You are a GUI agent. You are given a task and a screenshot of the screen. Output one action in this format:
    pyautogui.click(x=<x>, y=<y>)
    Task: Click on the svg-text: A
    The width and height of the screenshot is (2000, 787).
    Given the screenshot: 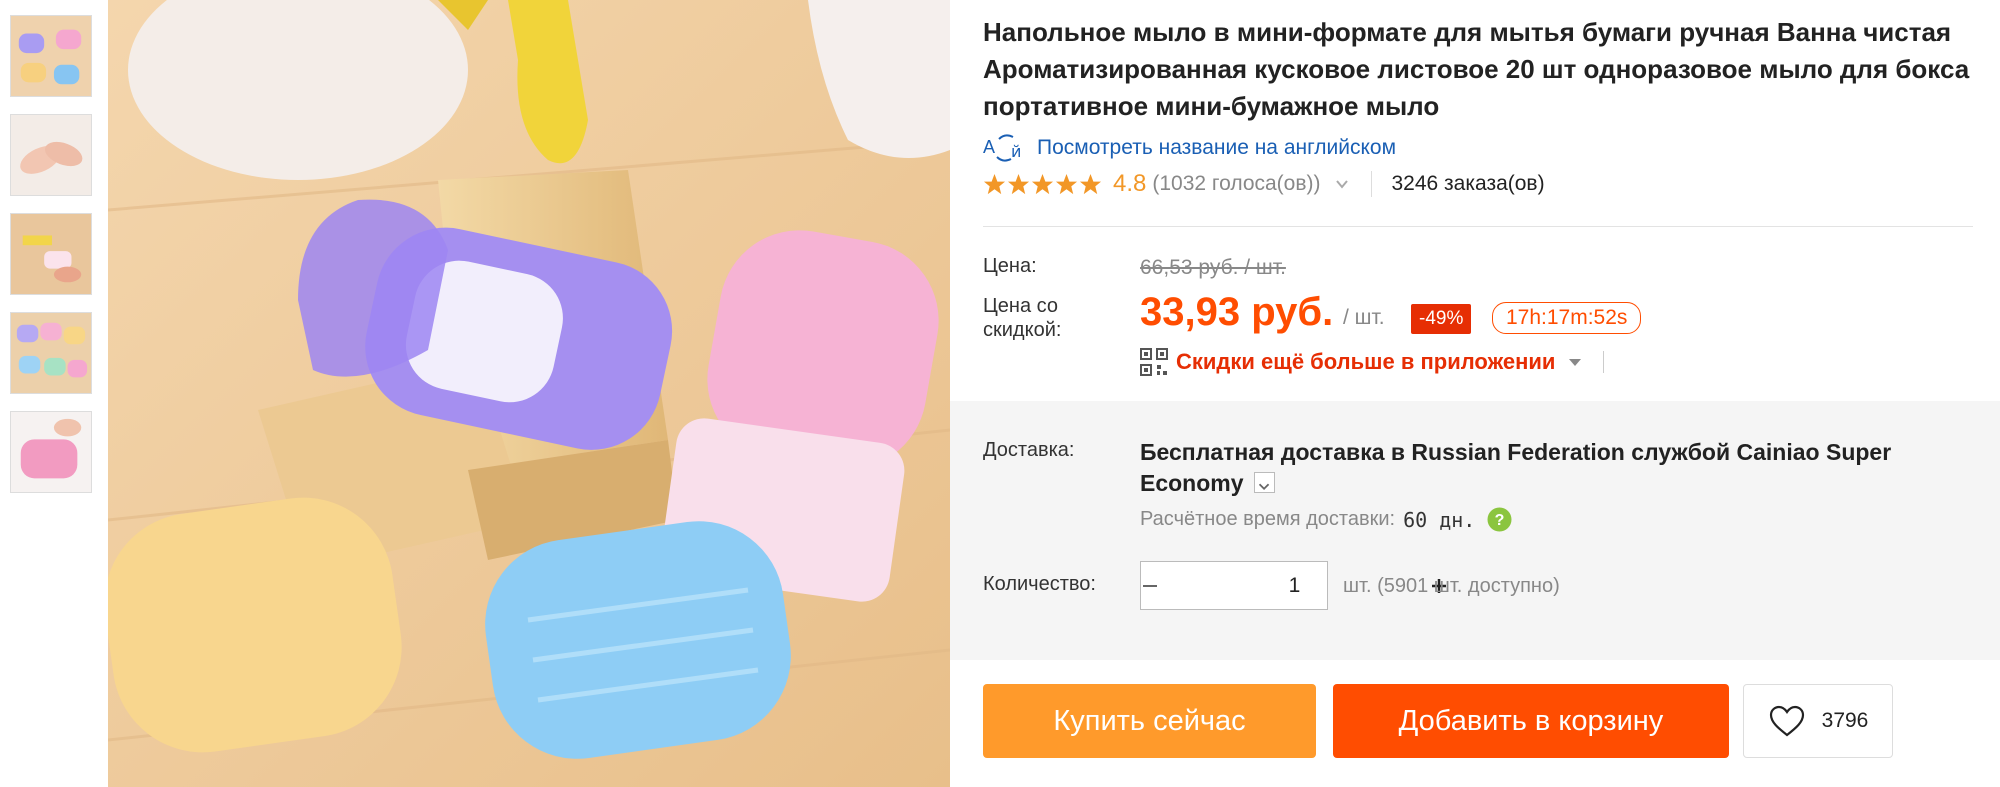 What is the action you would take?
    pyautogui.click(x=989, y=147)
    